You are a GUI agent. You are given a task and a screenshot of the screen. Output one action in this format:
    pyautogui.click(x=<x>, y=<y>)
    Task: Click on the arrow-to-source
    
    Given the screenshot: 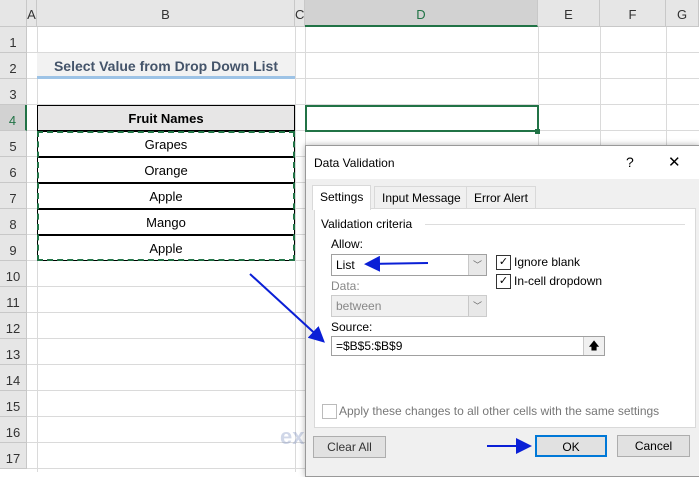 What is the action you would take?
    pyautogui.click(x=287, y=308)
    